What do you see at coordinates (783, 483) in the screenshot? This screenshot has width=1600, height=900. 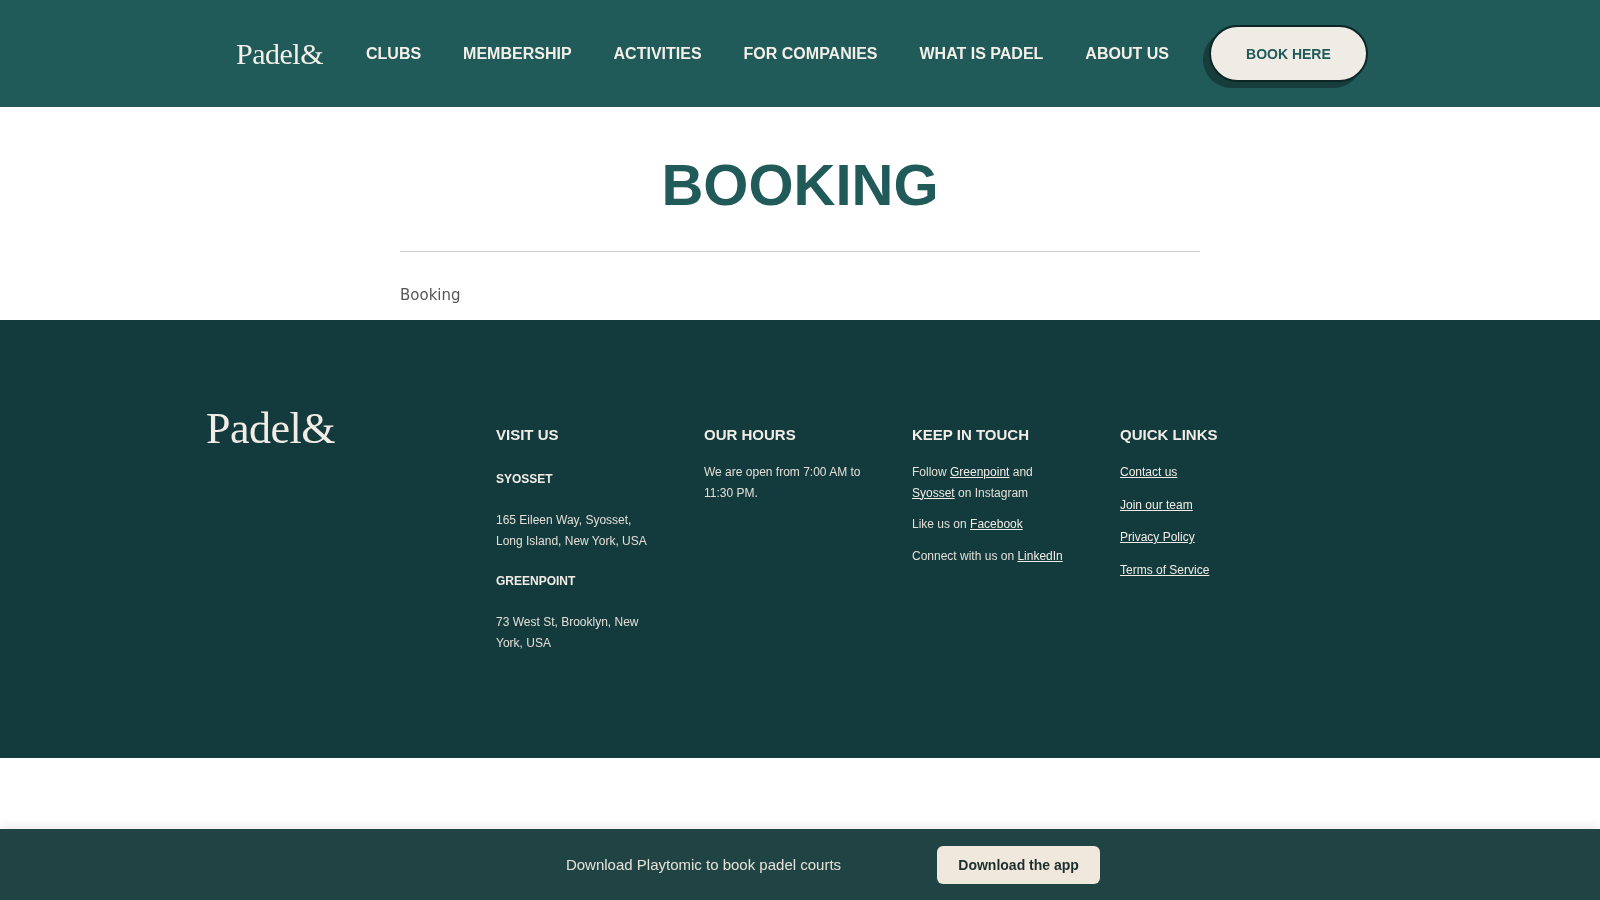 I see `hours-text: We are open from 7:00 AM to 11:30 PM.` at bounding box center [783, 483].